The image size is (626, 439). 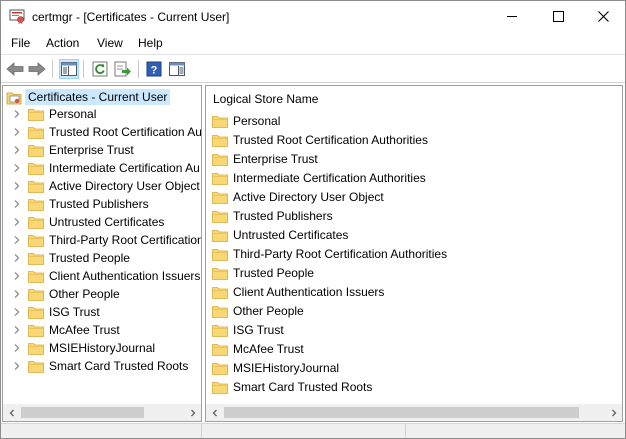 What do you see at coordinates (265, 159) in the screenshot?
I see `list-item: Enterprise Trust` at bounding box center [265, 159].